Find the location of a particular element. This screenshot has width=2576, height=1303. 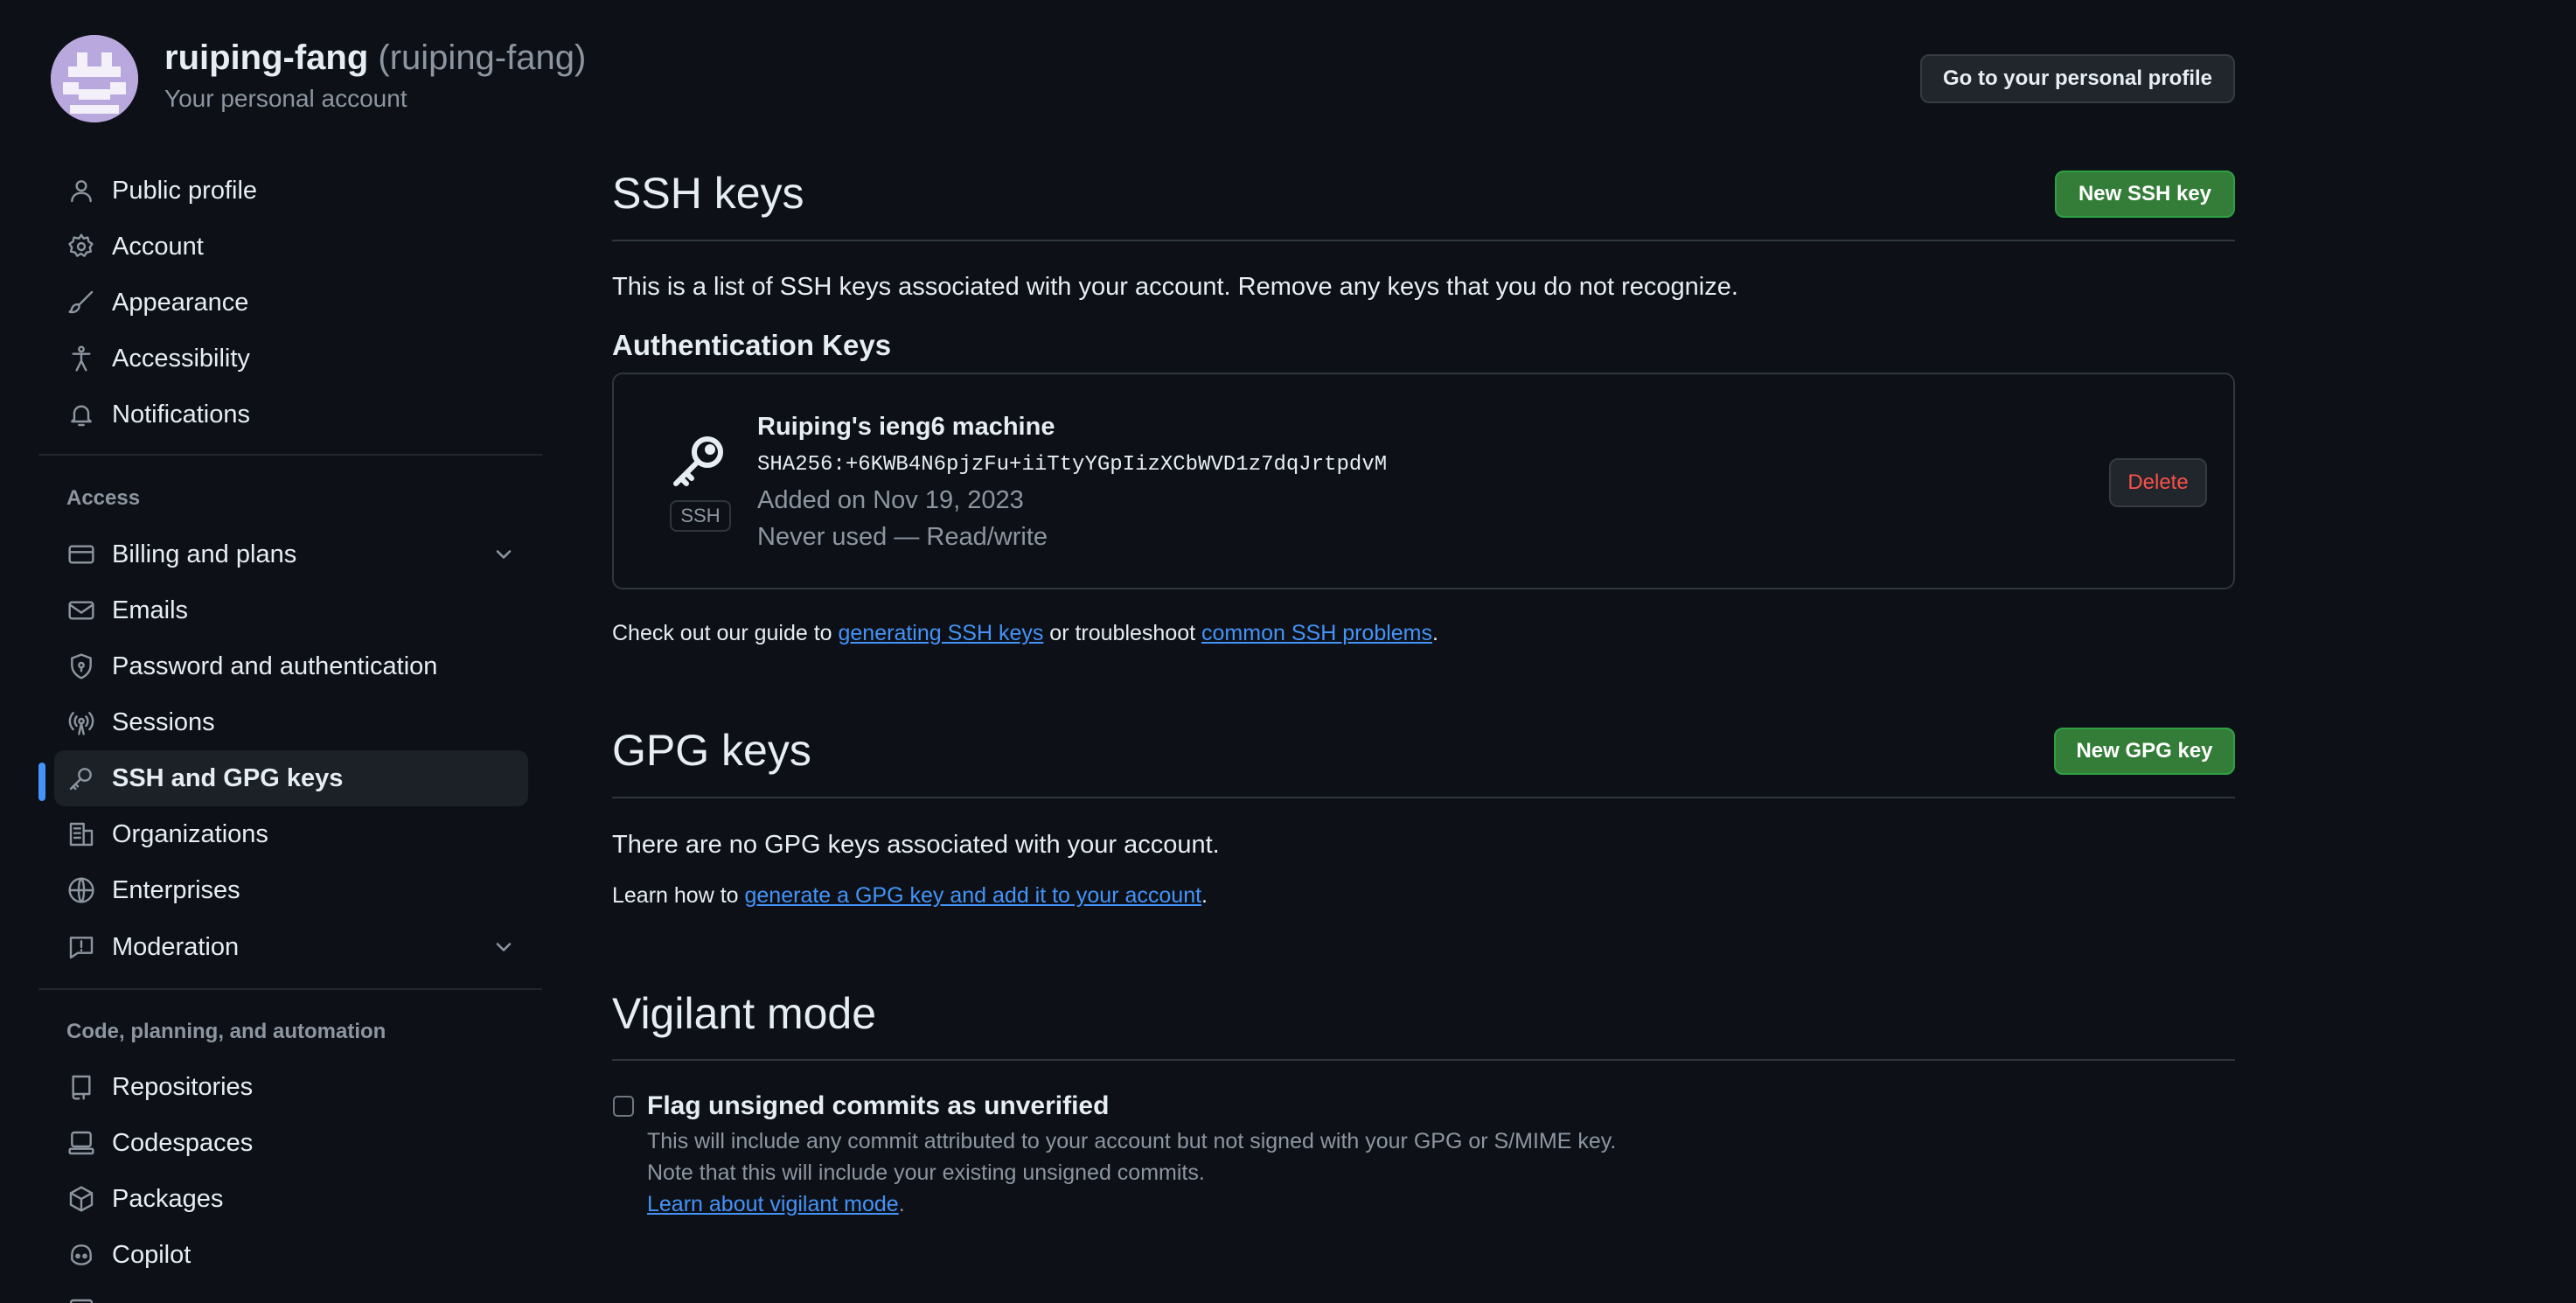

sidebar-item-account: Account is located at coordinates (291, 247).